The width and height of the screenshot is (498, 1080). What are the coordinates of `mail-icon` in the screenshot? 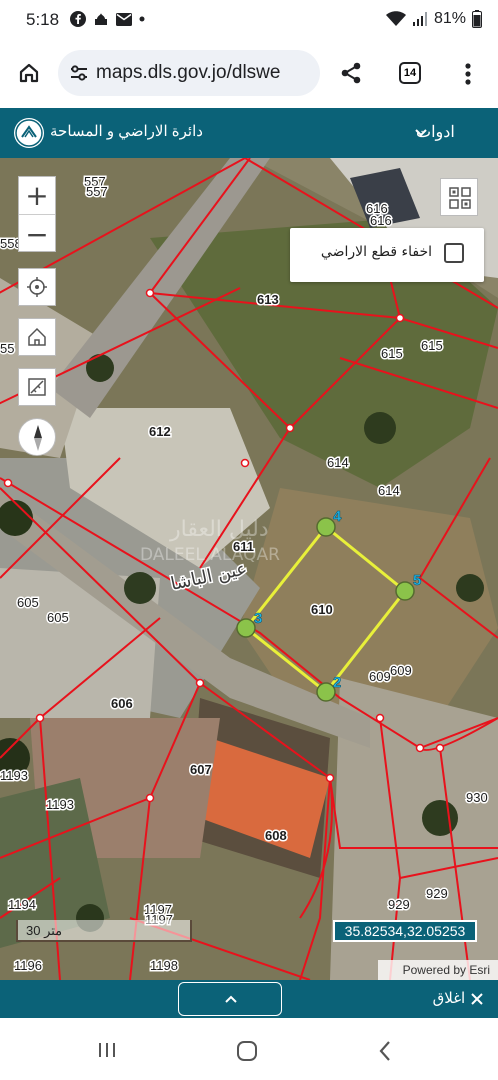 It's located at (124, 19).